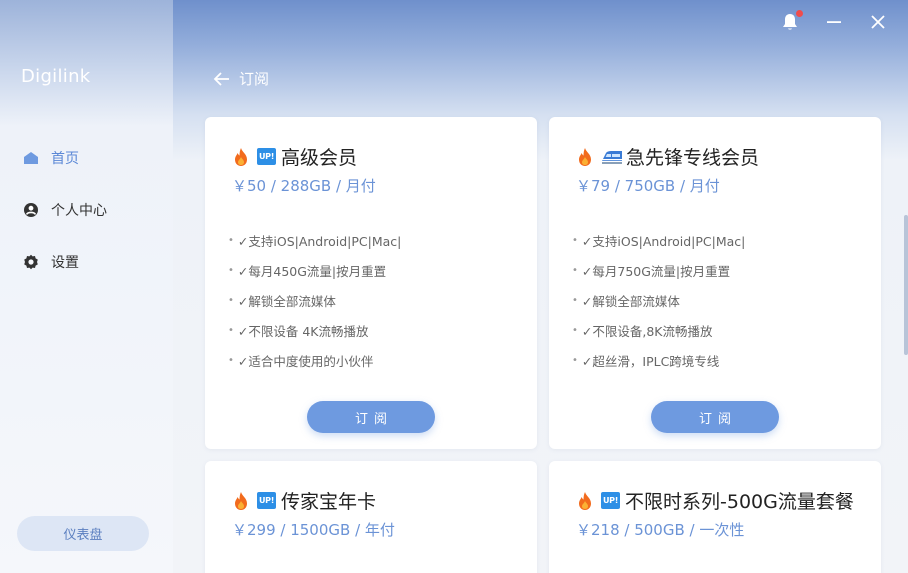  What do you see at coordinates (313, 530) in the screenshot?
I see `plan-price: ￥299 / 1500GB / 年付` at bounding box center [313, 530].